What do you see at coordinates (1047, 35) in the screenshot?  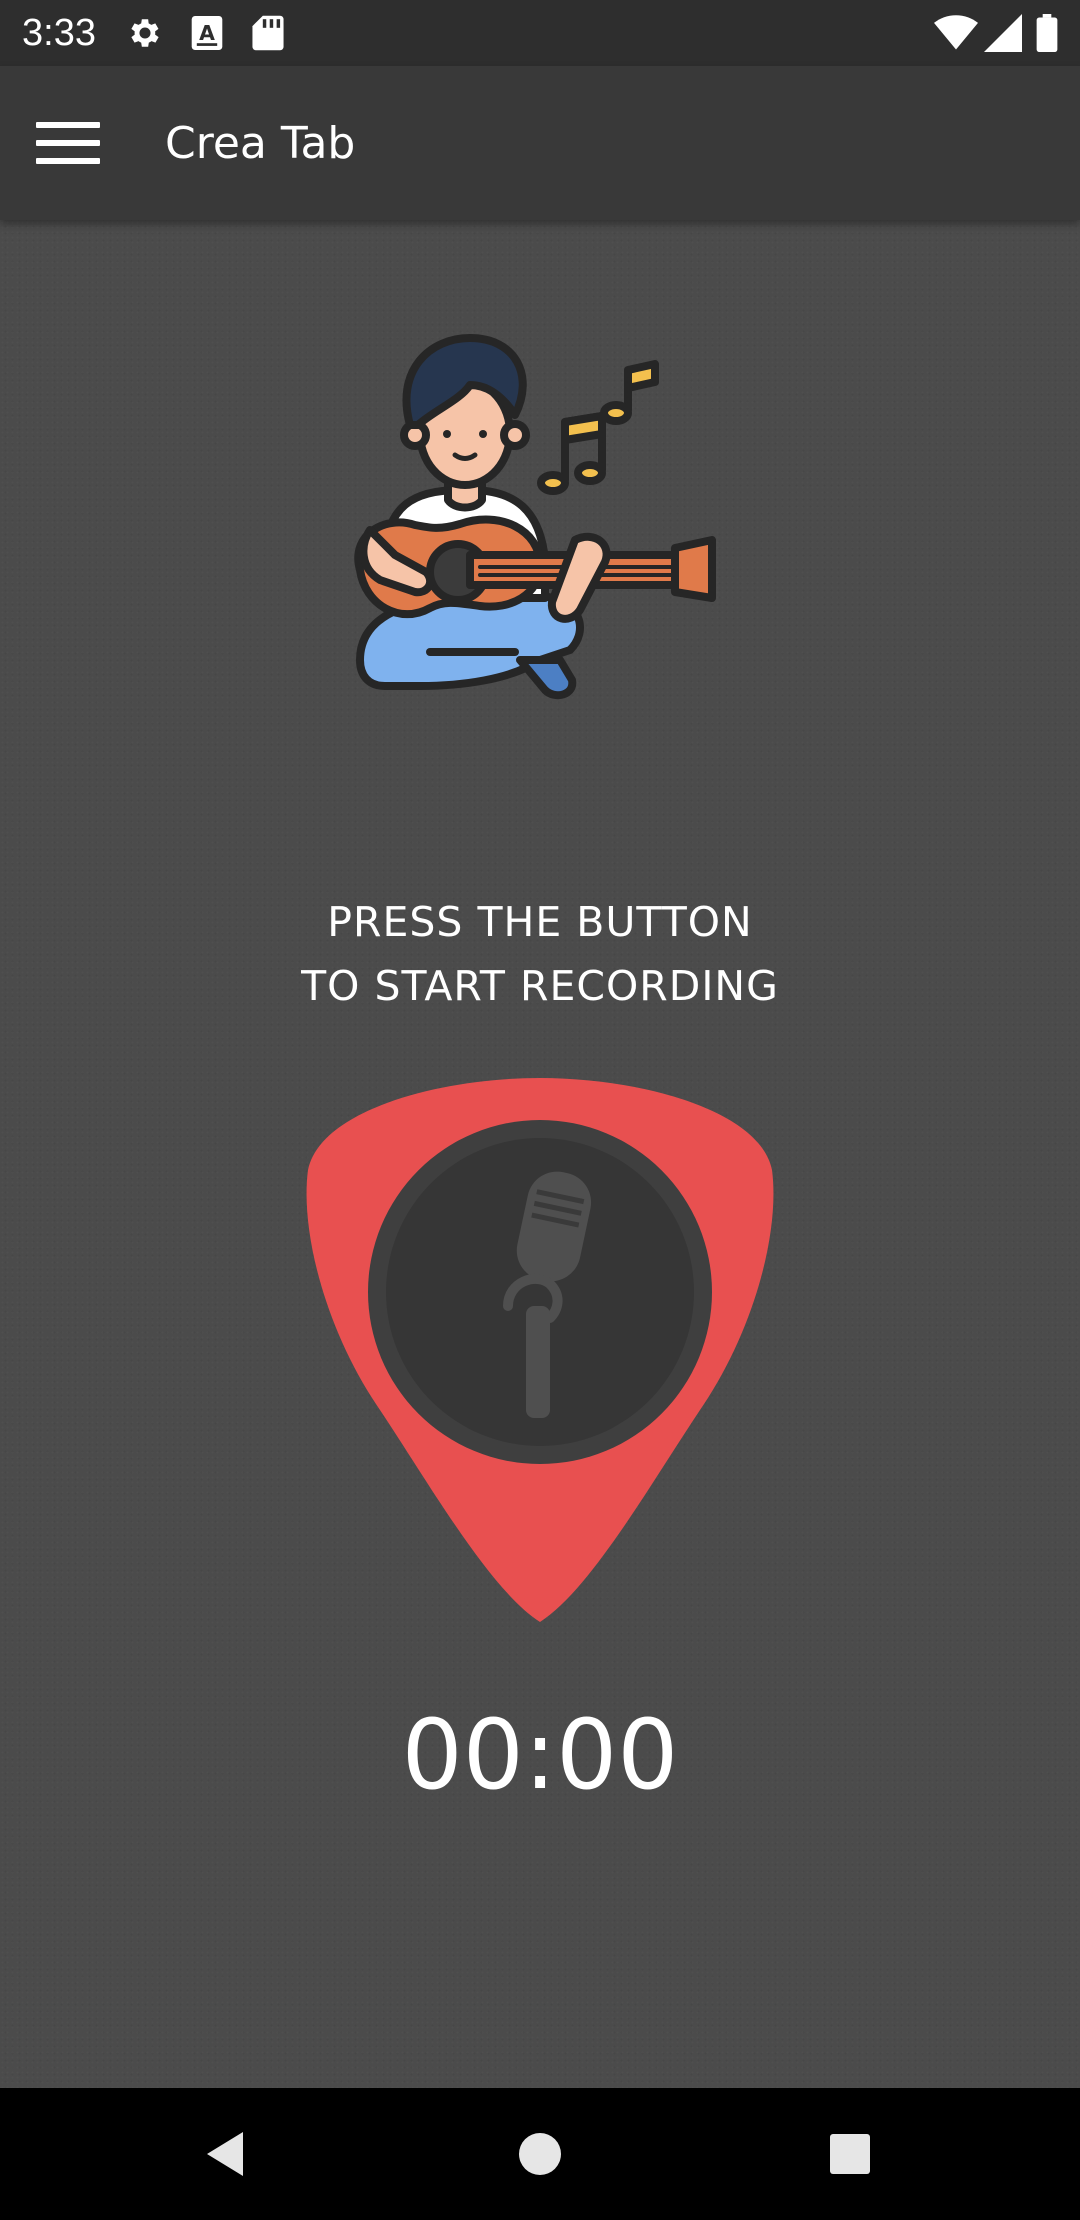 I see `battery-icon` at bounding box center [1047, 35].